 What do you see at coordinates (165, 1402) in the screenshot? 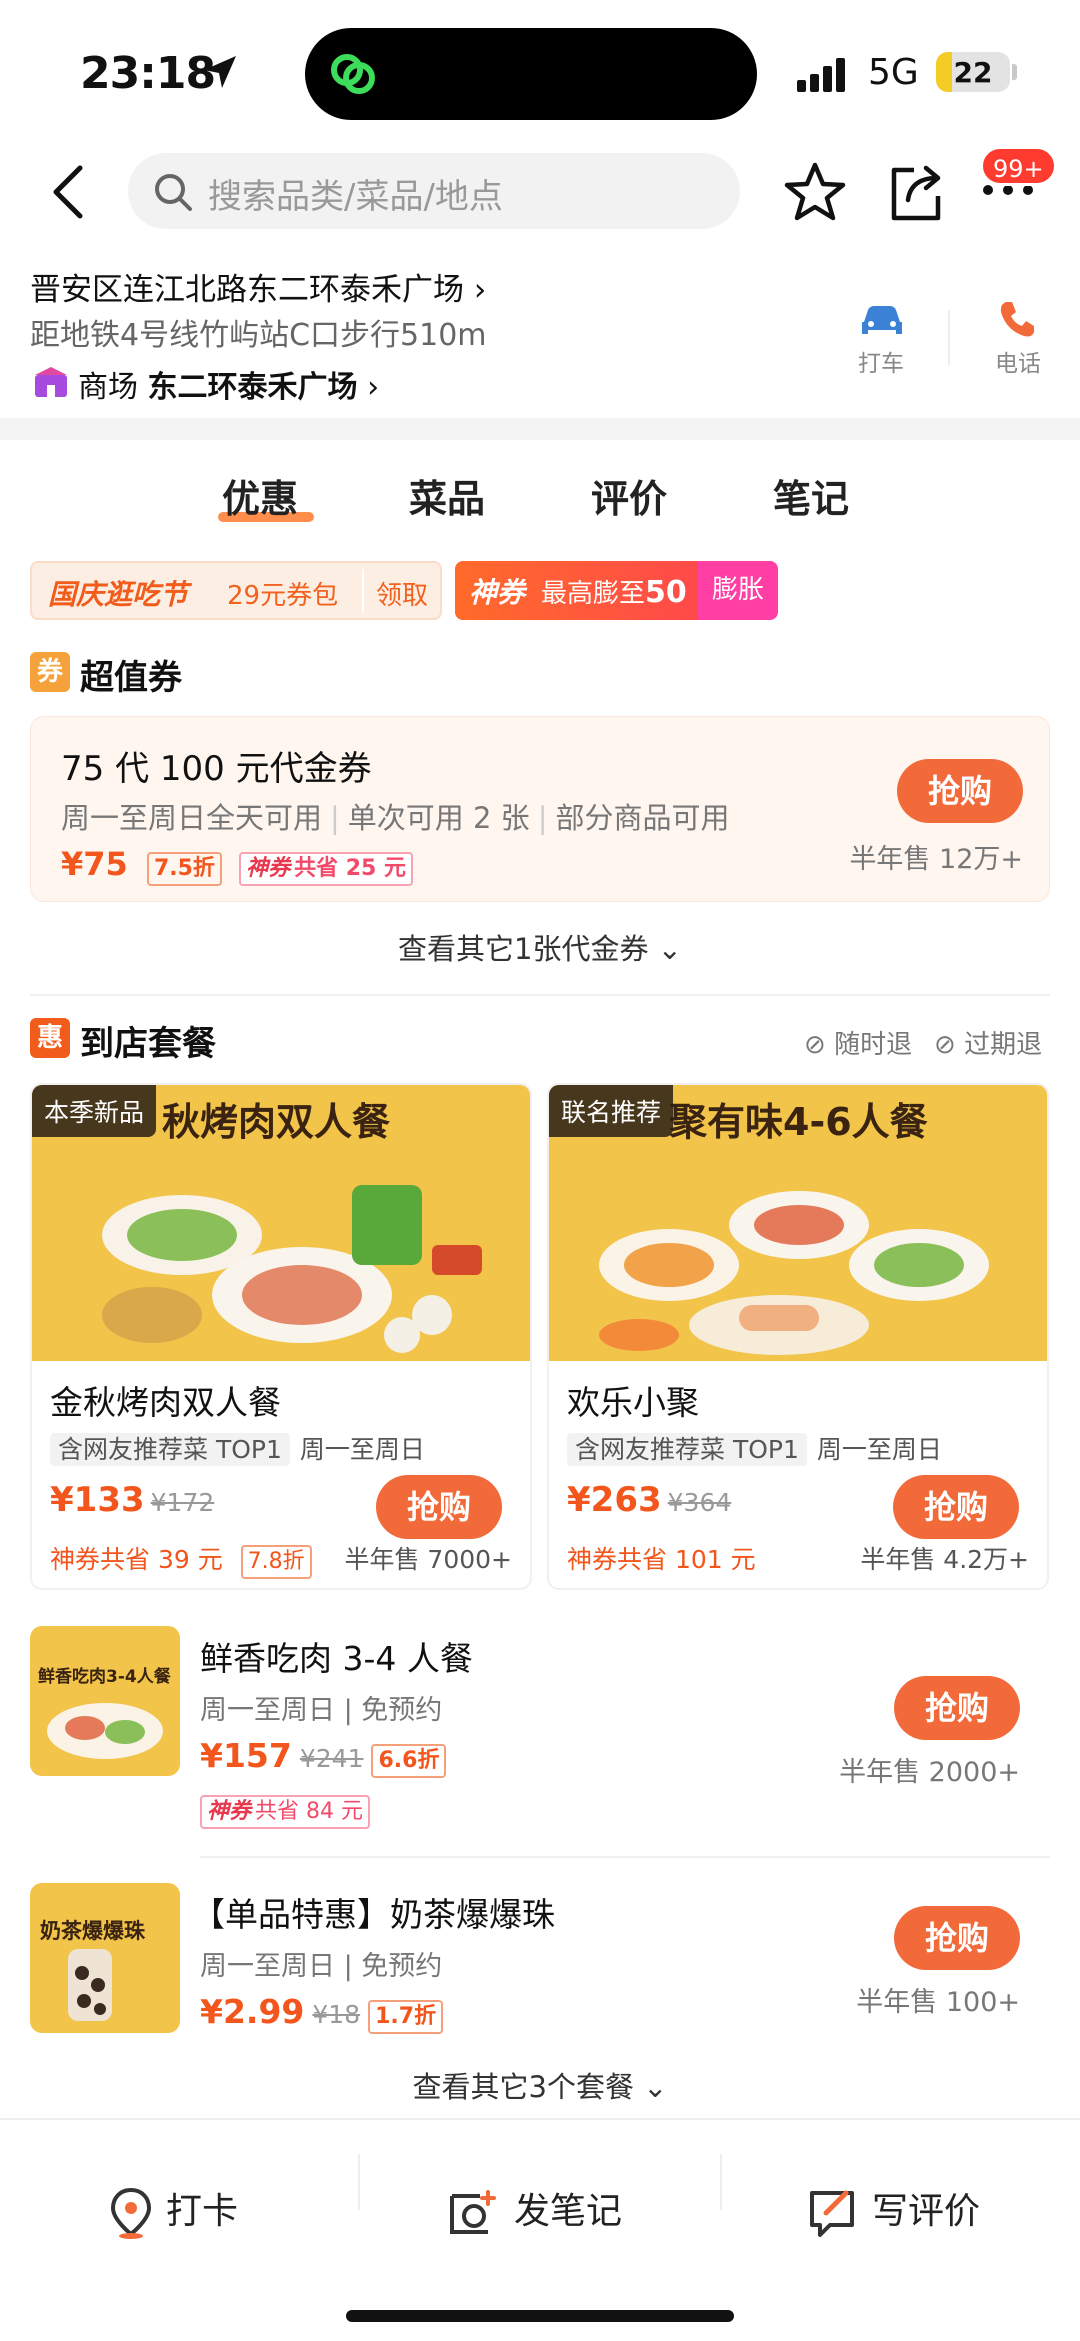
I see `package-title: 金秋烤肉双人餐` at bounding box center [165, 1402].